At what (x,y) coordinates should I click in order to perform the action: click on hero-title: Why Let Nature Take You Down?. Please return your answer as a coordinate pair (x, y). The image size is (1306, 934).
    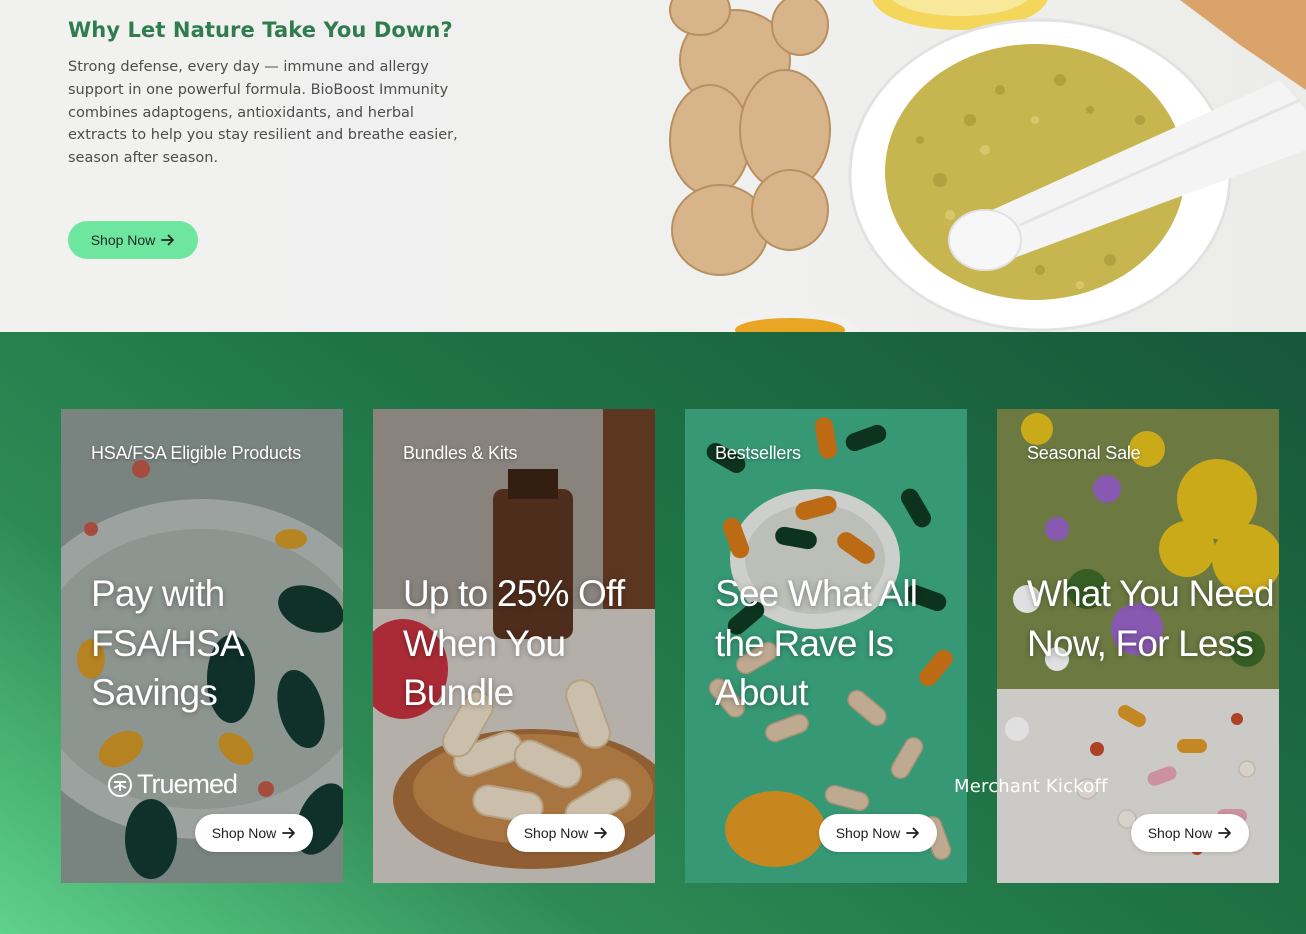
    Looking at the image, I should click on (260, 30).